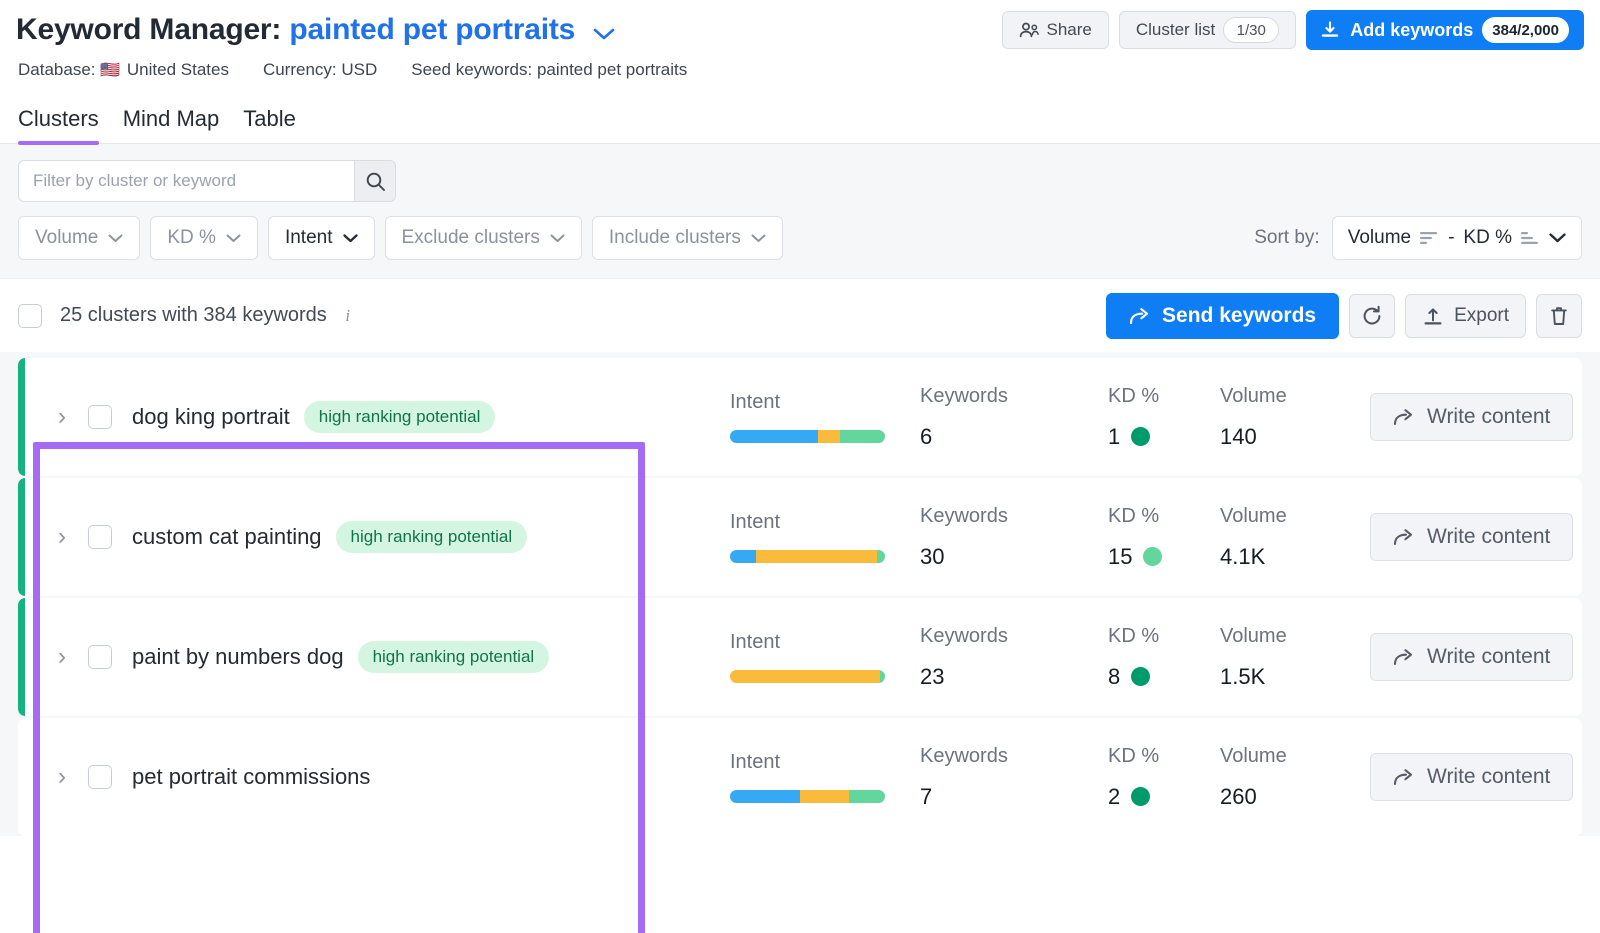 The height and width of the screenshot is (933, 1600). Describe the element at coordinates (1164, 537) in the screenshot. I see `kd-cell: KD % 15` at that location.